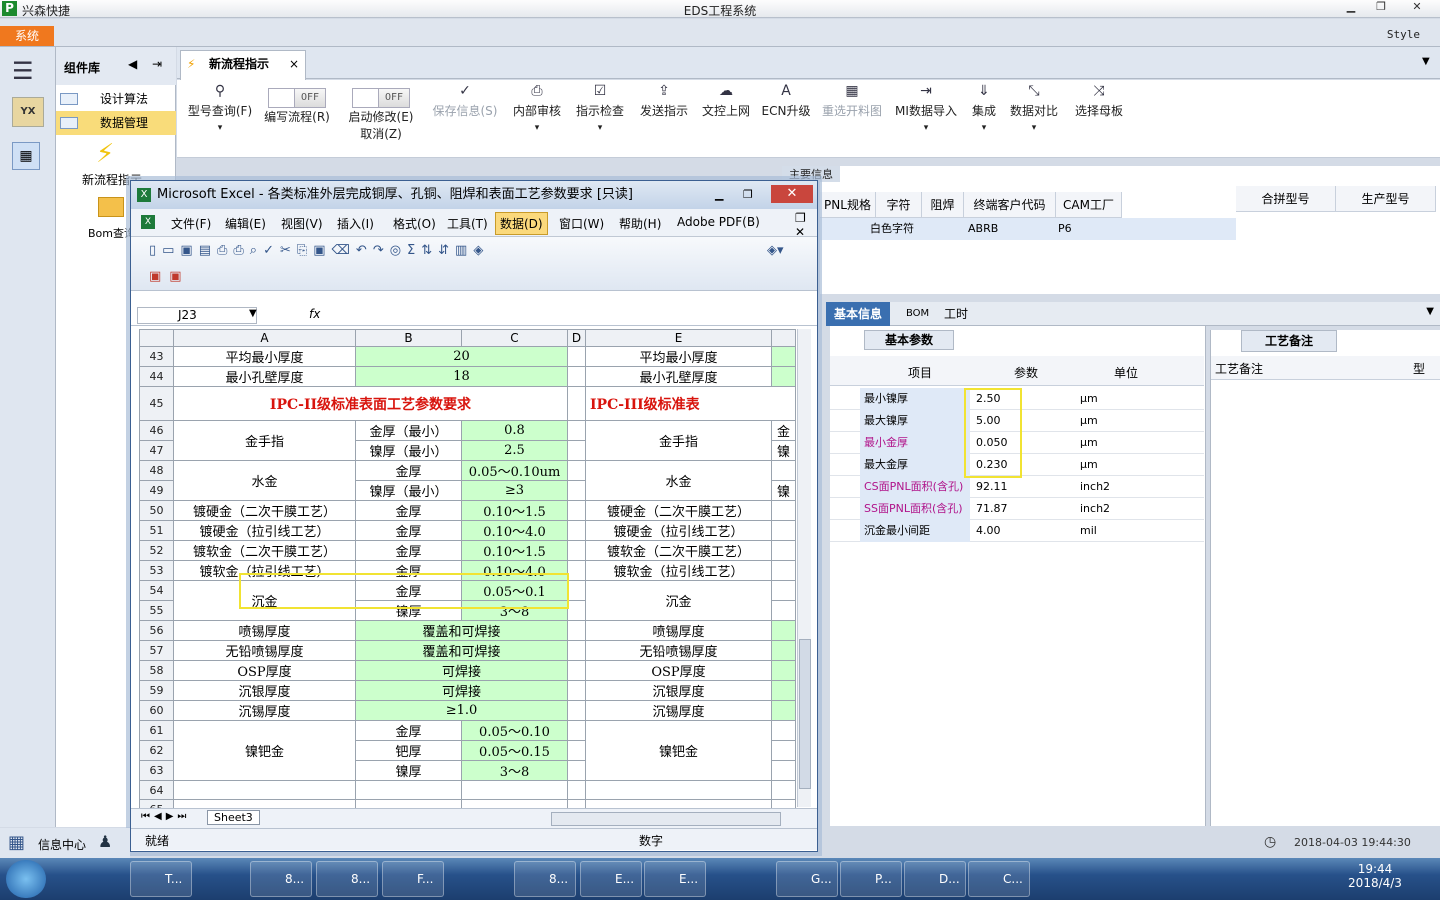  I want to click on toggle-switch: OFF, so click(297, 98).